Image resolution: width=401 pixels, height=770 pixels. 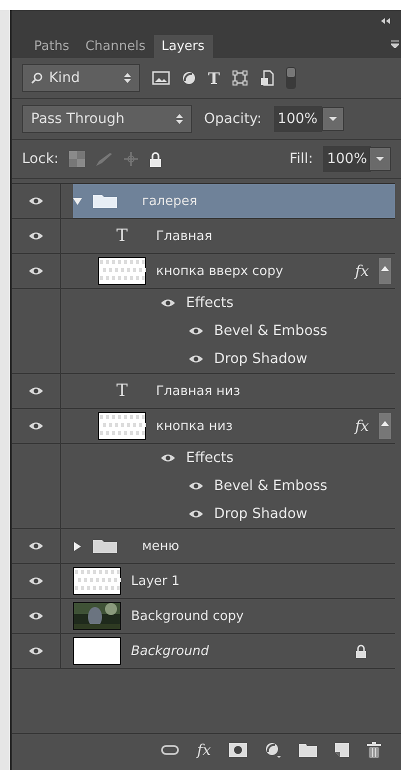 I want to click on type-filter-button: T, so click(x=214, y=78).